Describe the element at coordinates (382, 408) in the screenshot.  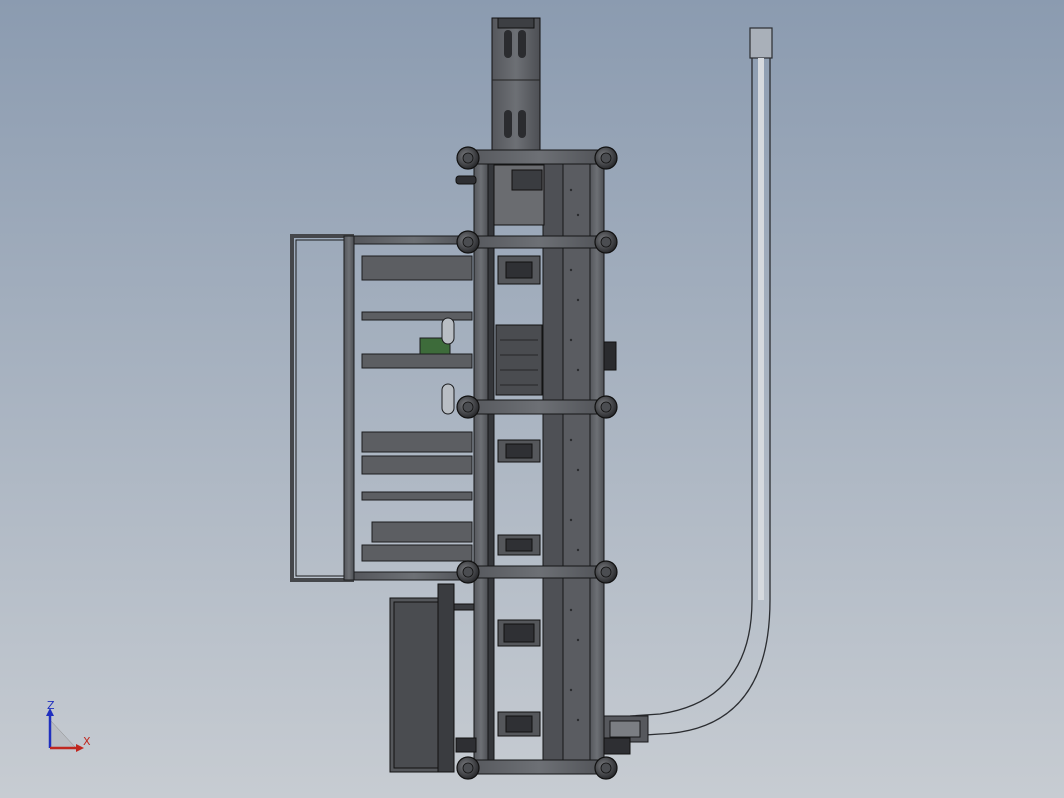
I see `side-rack` at that location.